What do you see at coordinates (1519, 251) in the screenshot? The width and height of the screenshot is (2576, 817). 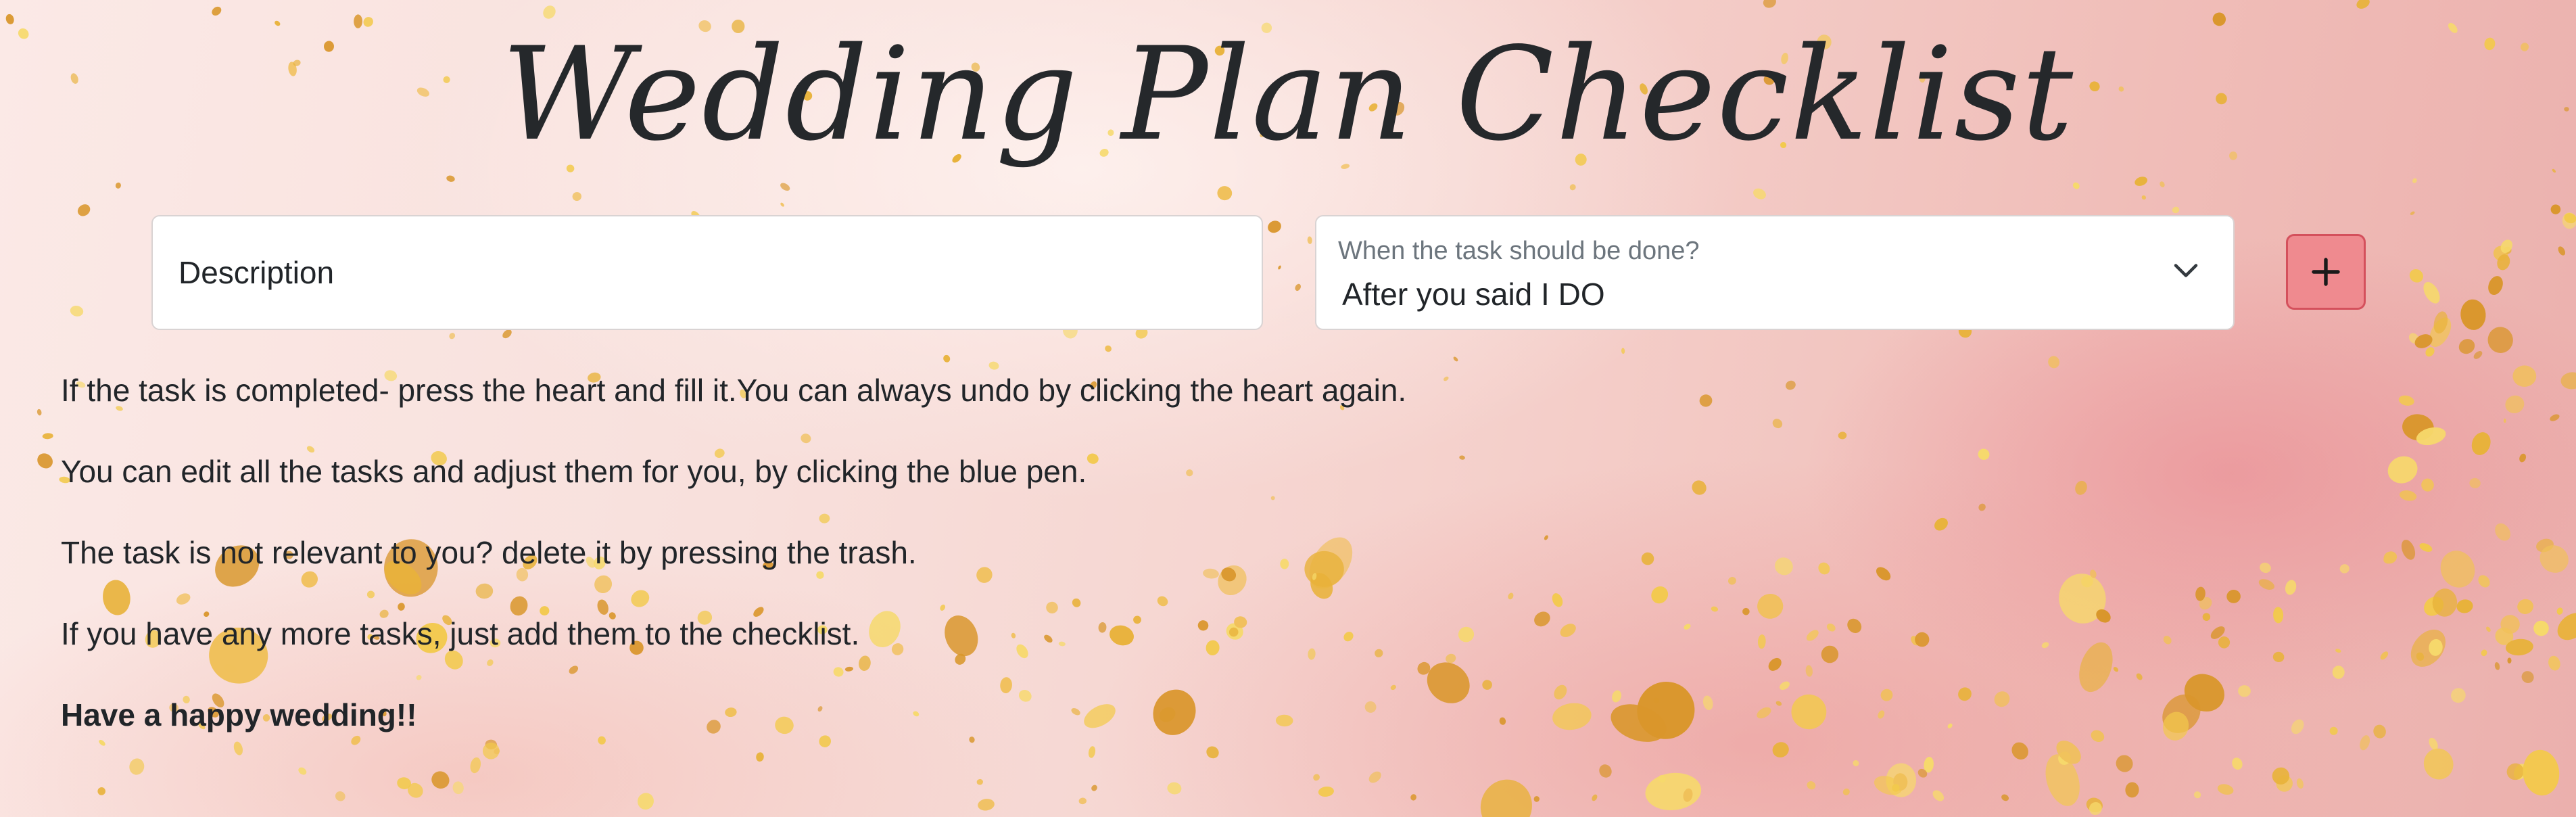 I see `when-select-label: When the task should be done?` at bounding box center [1519, 251].